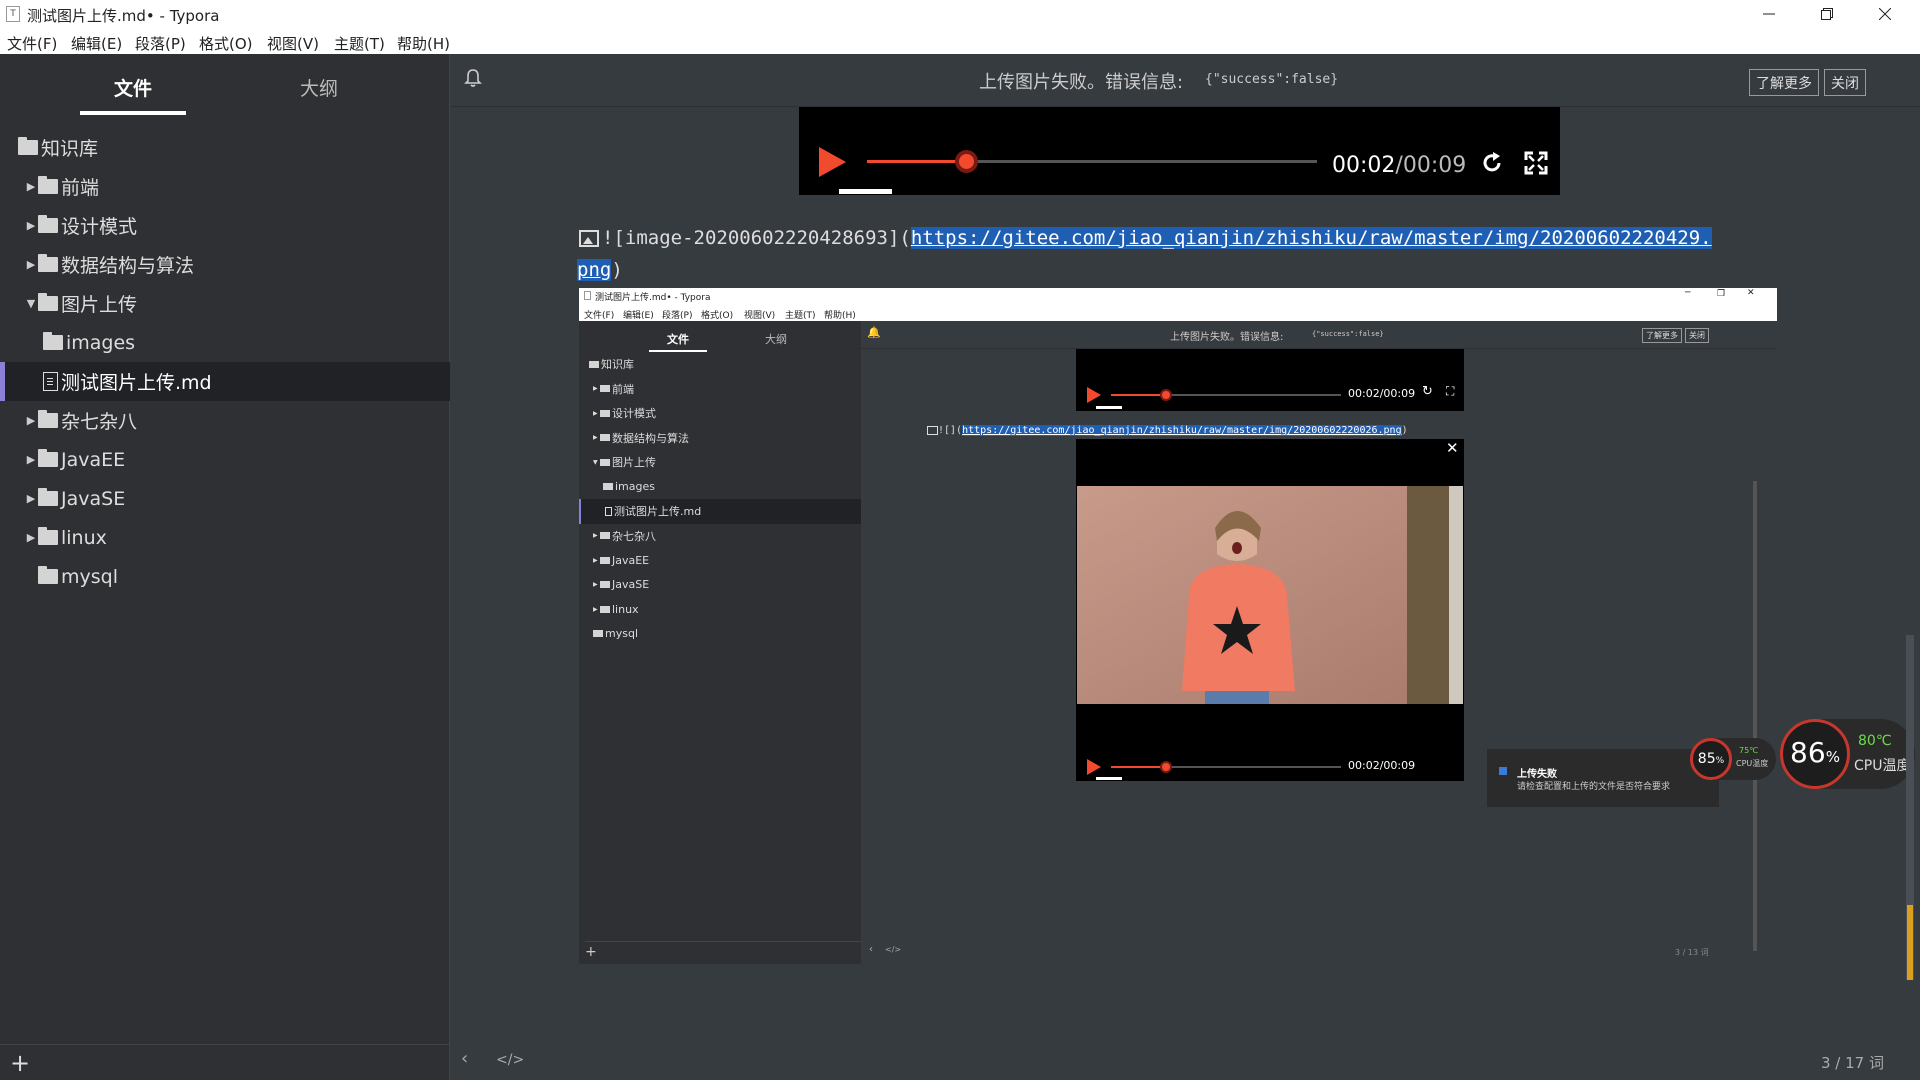 The height and width of the screenshot is (1080, 1920). I want to click on sidebar-item-label: JavaSE, so click(93, 498).